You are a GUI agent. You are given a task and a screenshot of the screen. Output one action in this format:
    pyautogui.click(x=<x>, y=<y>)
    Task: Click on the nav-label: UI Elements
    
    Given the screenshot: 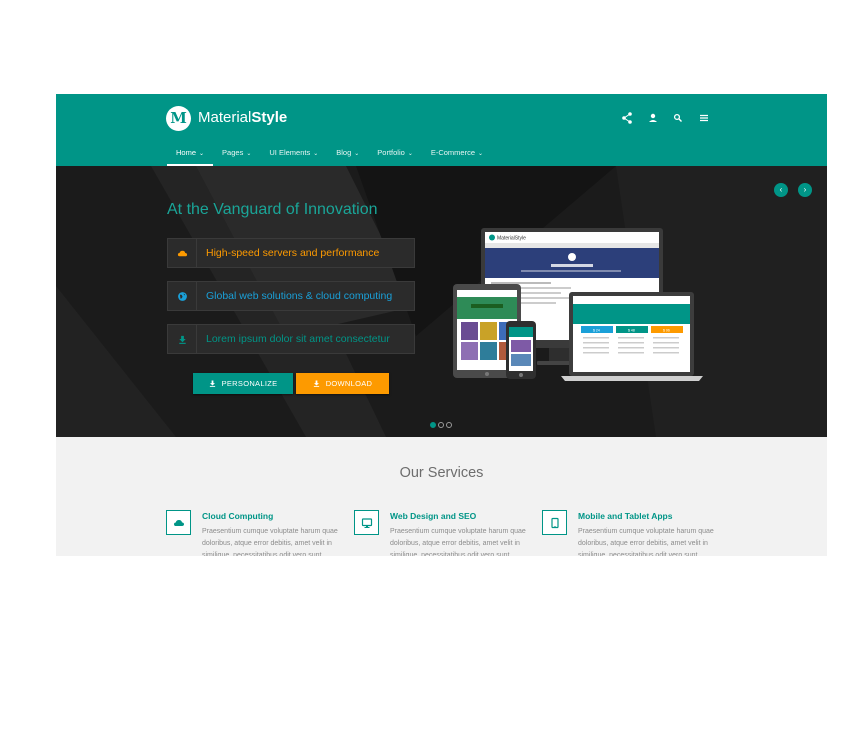 What is the action you would take?
    pyautogui.click(x=290, y=152)
    